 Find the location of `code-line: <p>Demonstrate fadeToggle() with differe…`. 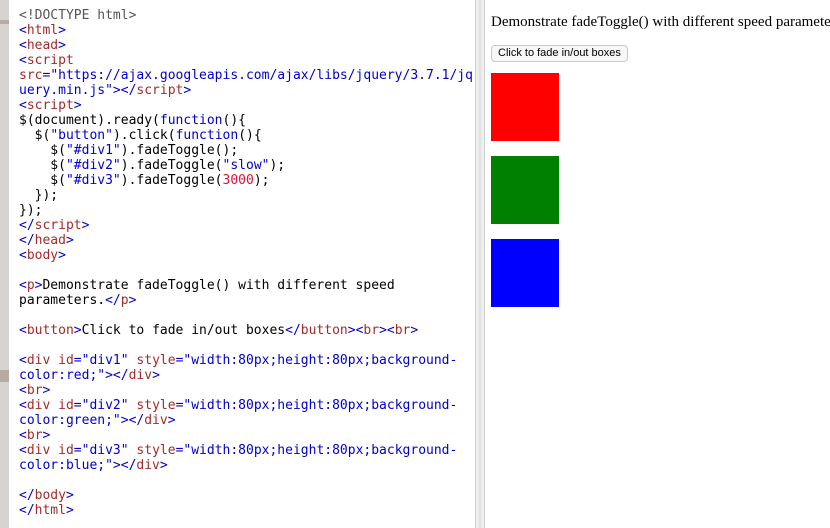

code-line: <p>Demonstrate fadeToggle() with differe… is located at coordinates (247, 285).